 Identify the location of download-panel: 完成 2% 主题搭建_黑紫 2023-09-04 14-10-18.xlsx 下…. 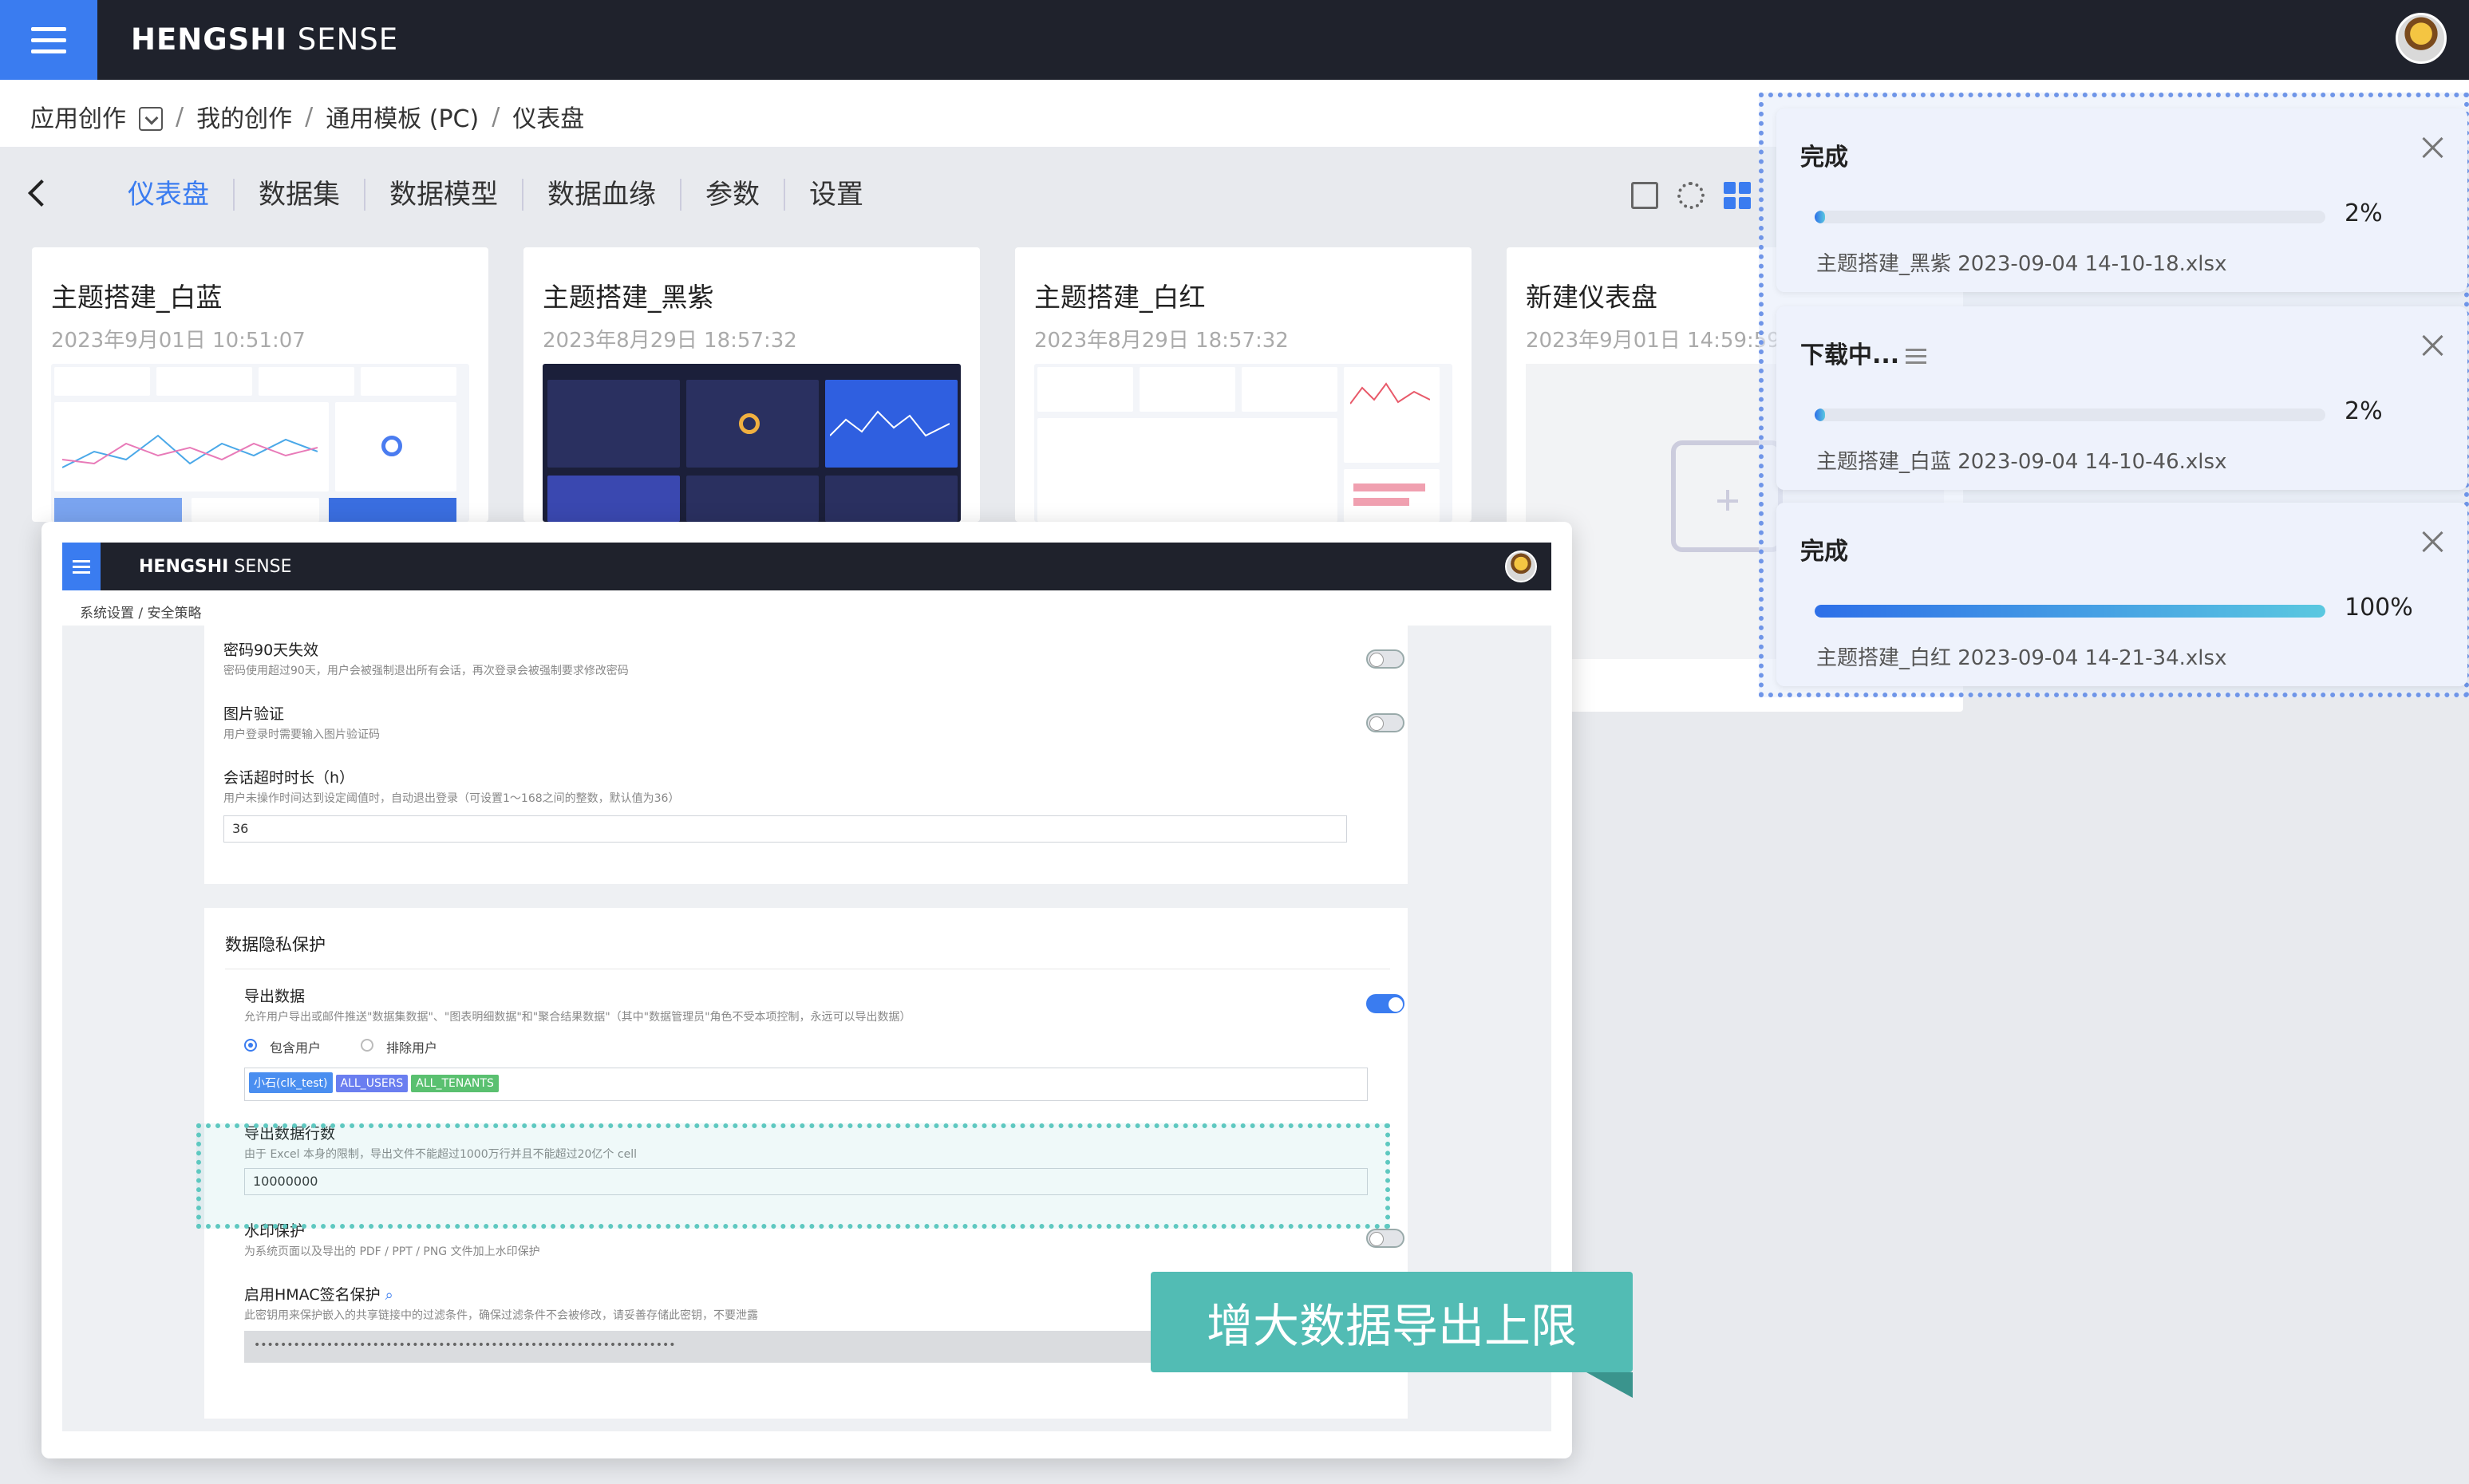
(2114, 395).